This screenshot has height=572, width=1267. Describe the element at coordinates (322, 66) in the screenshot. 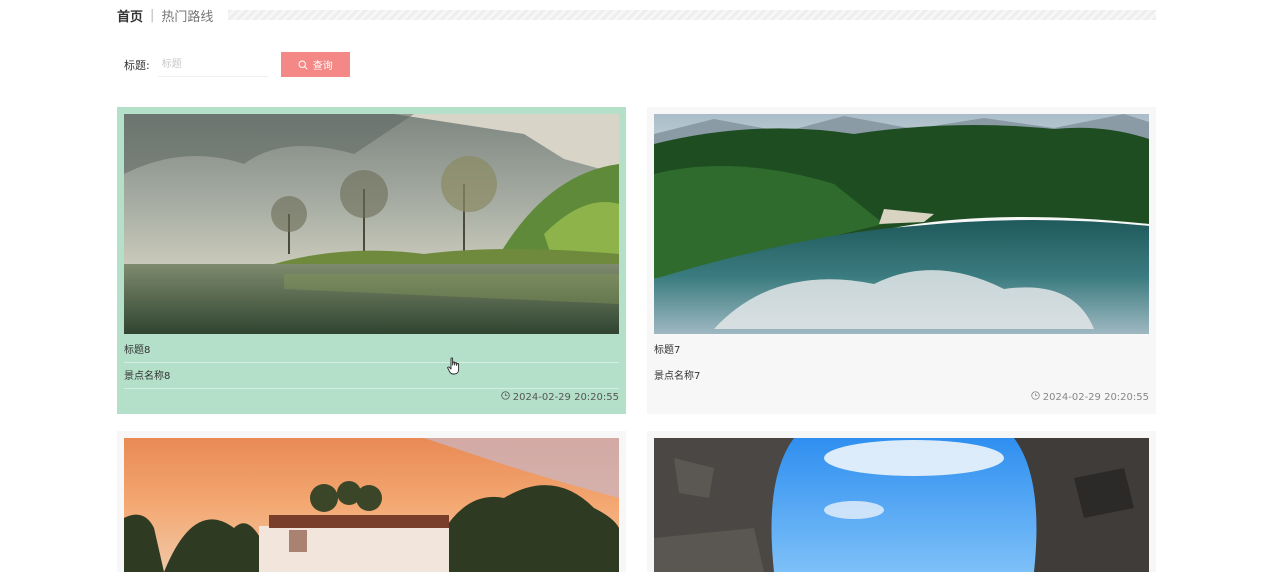

I see `search-button-label: 查询` at that location.